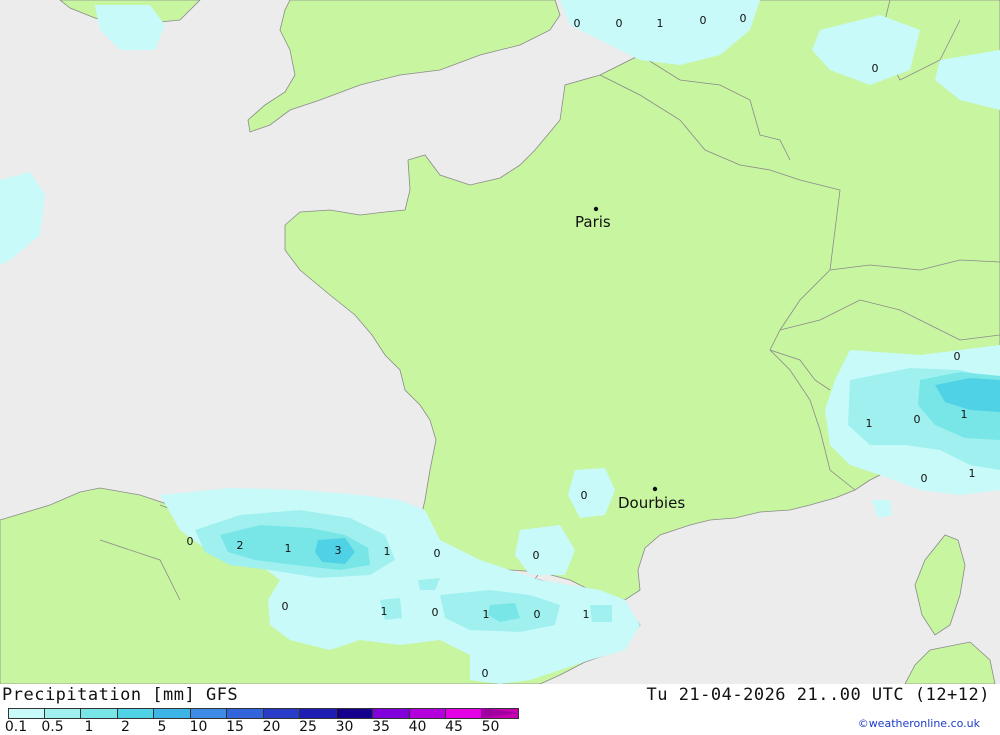 The width and height of the screenshot is (1000, 735). I want to click on precip-label: 3, so click(338, 550).